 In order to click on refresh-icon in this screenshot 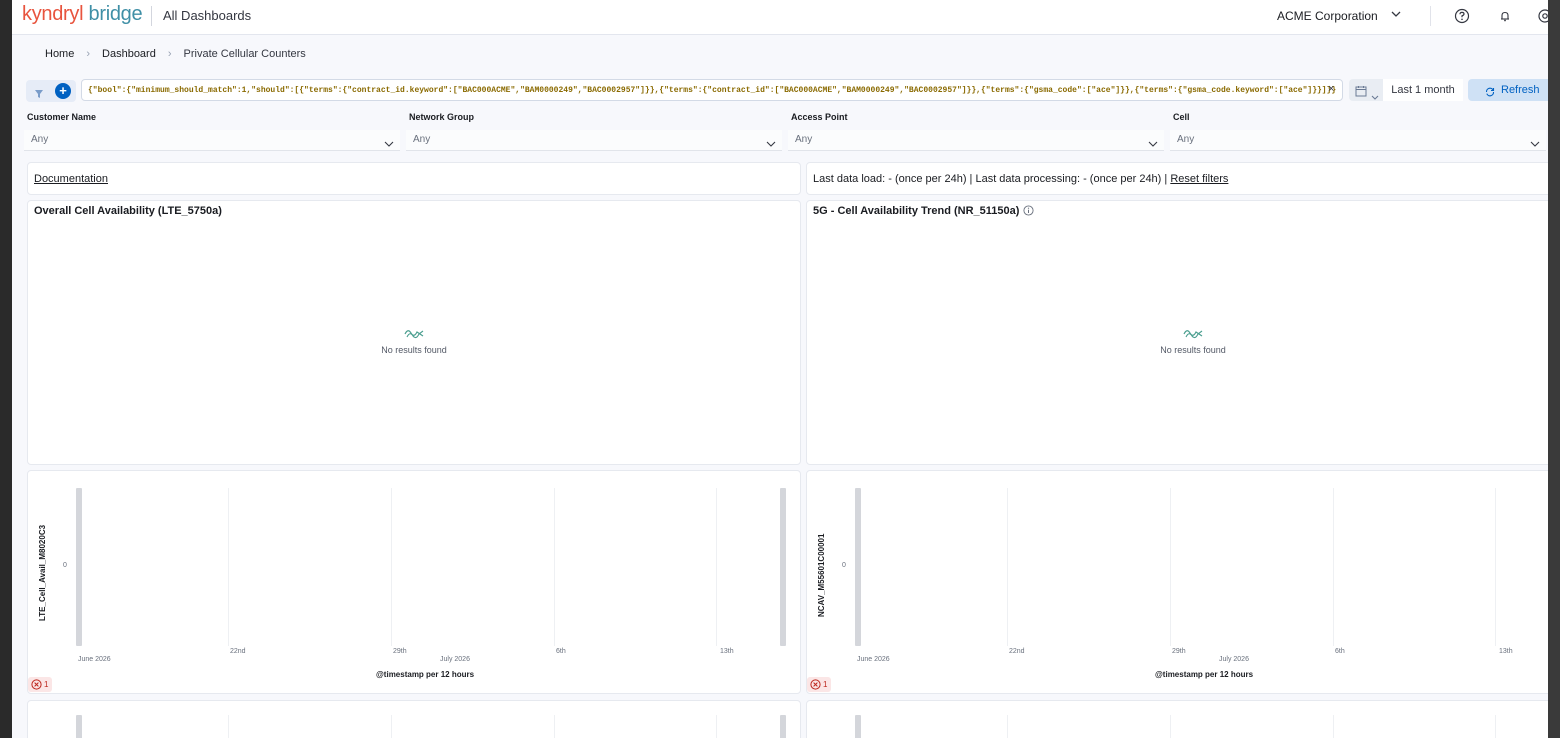, I will do `click(1490, 95)`.